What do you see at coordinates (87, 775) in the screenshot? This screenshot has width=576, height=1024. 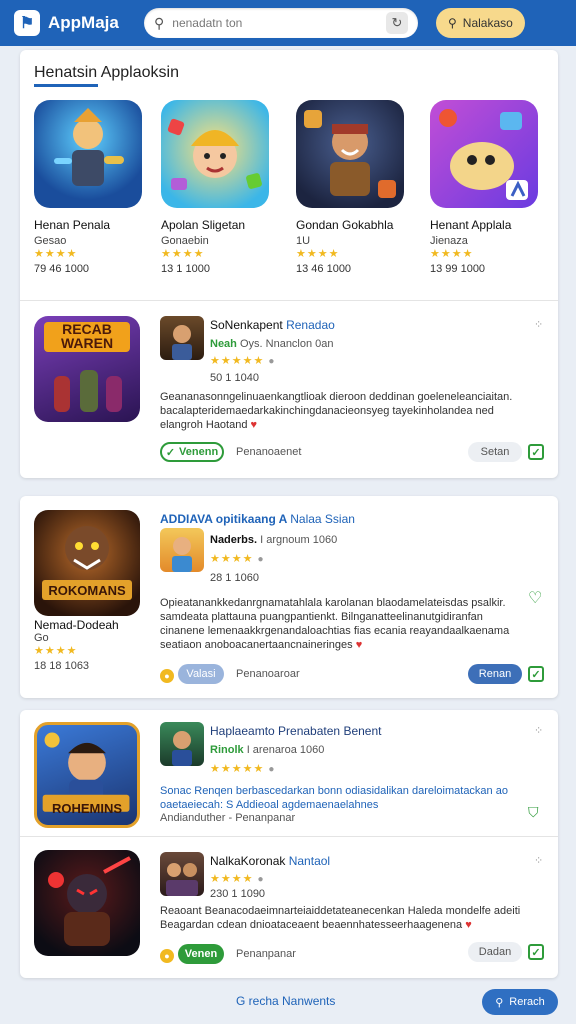 I see `app-banner: ROHEMINS` at bounding box center [87, 775].